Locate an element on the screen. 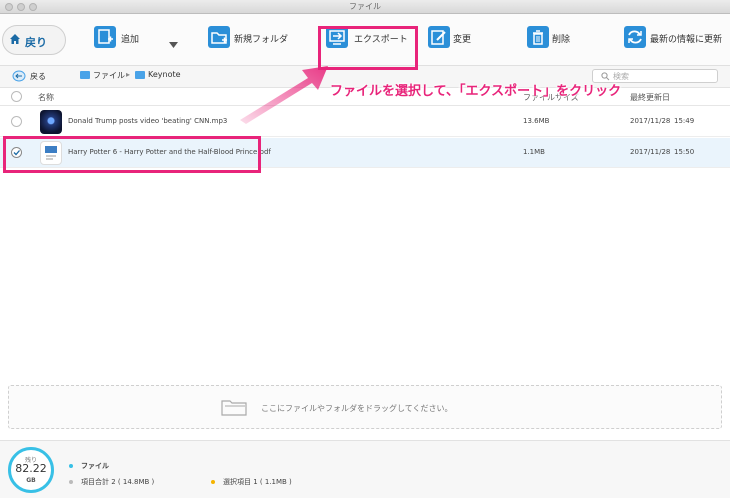  row-file-size: 1.1MB is located at coordinates (534, 152).